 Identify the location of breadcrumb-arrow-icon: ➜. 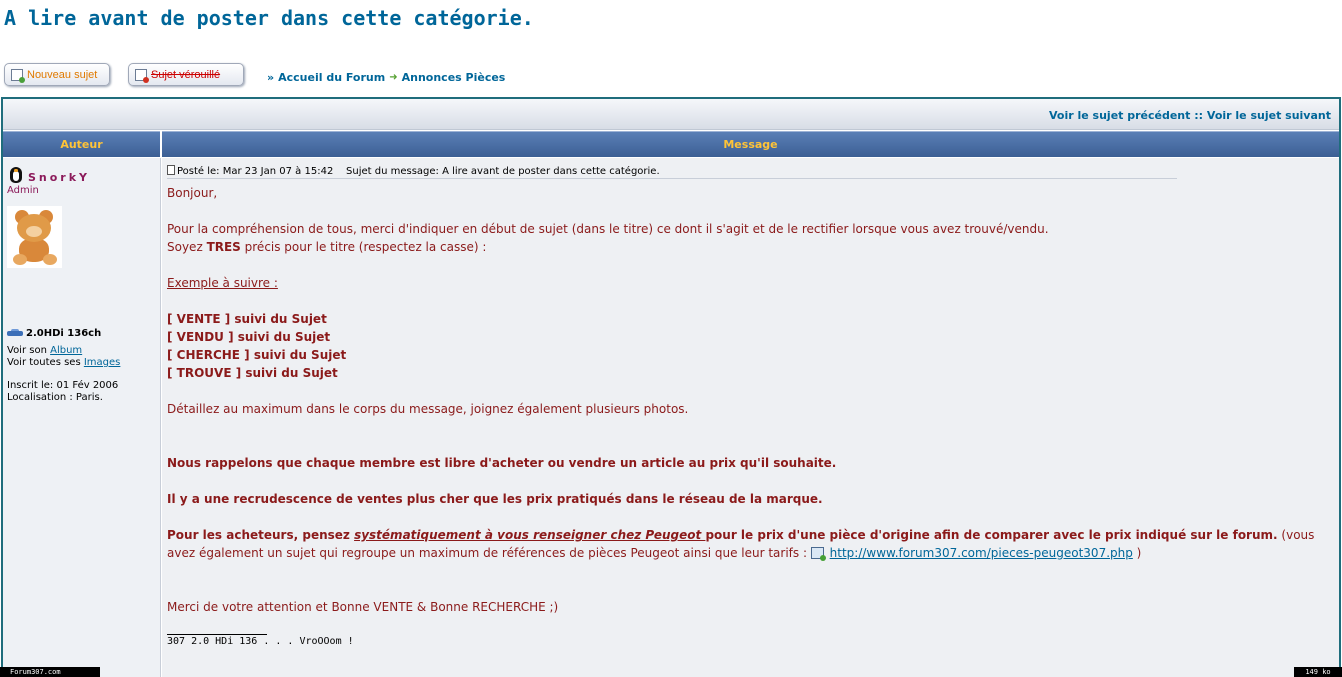
(393, 77).